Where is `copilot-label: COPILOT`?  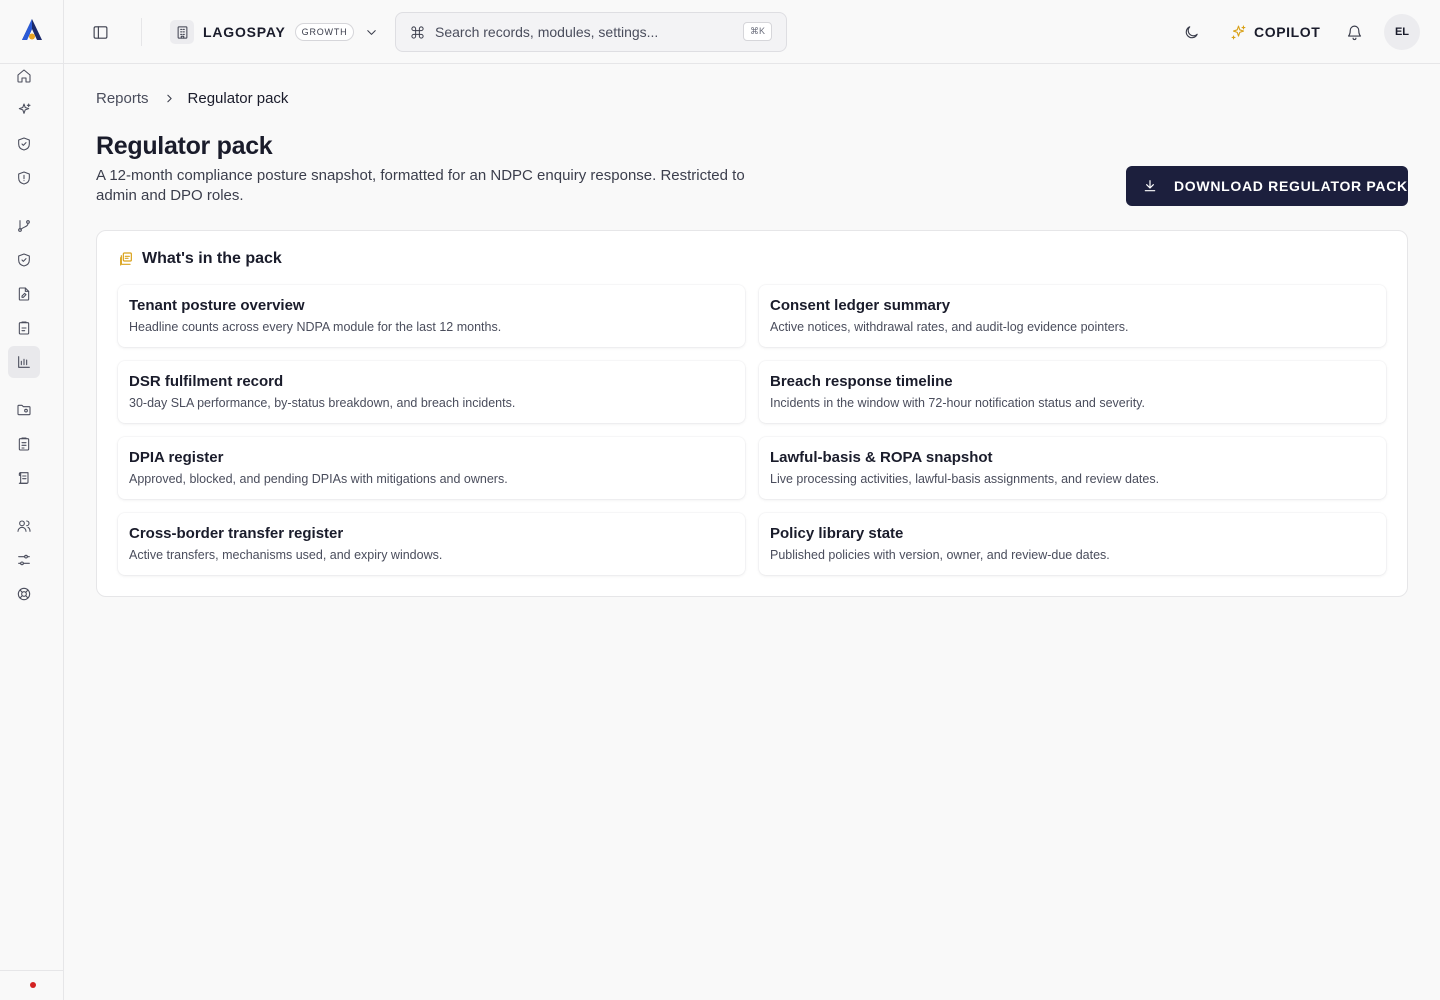 copilot-label: COPILOT is located at coordinates (1287, 32).